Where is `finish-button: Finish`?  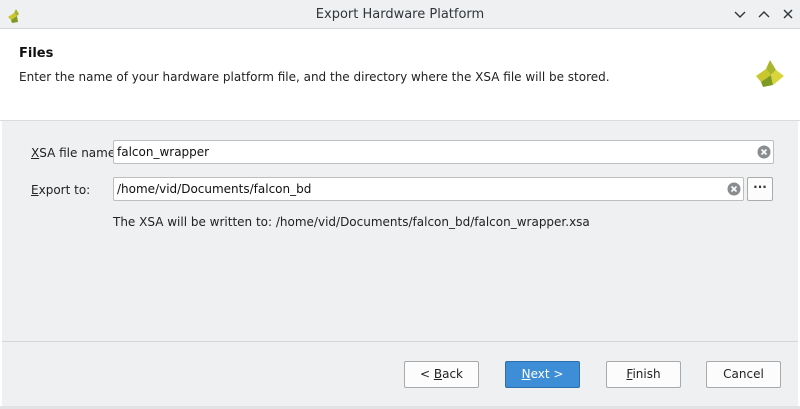
finish-button: Finish is located at coordinates (643, 374).